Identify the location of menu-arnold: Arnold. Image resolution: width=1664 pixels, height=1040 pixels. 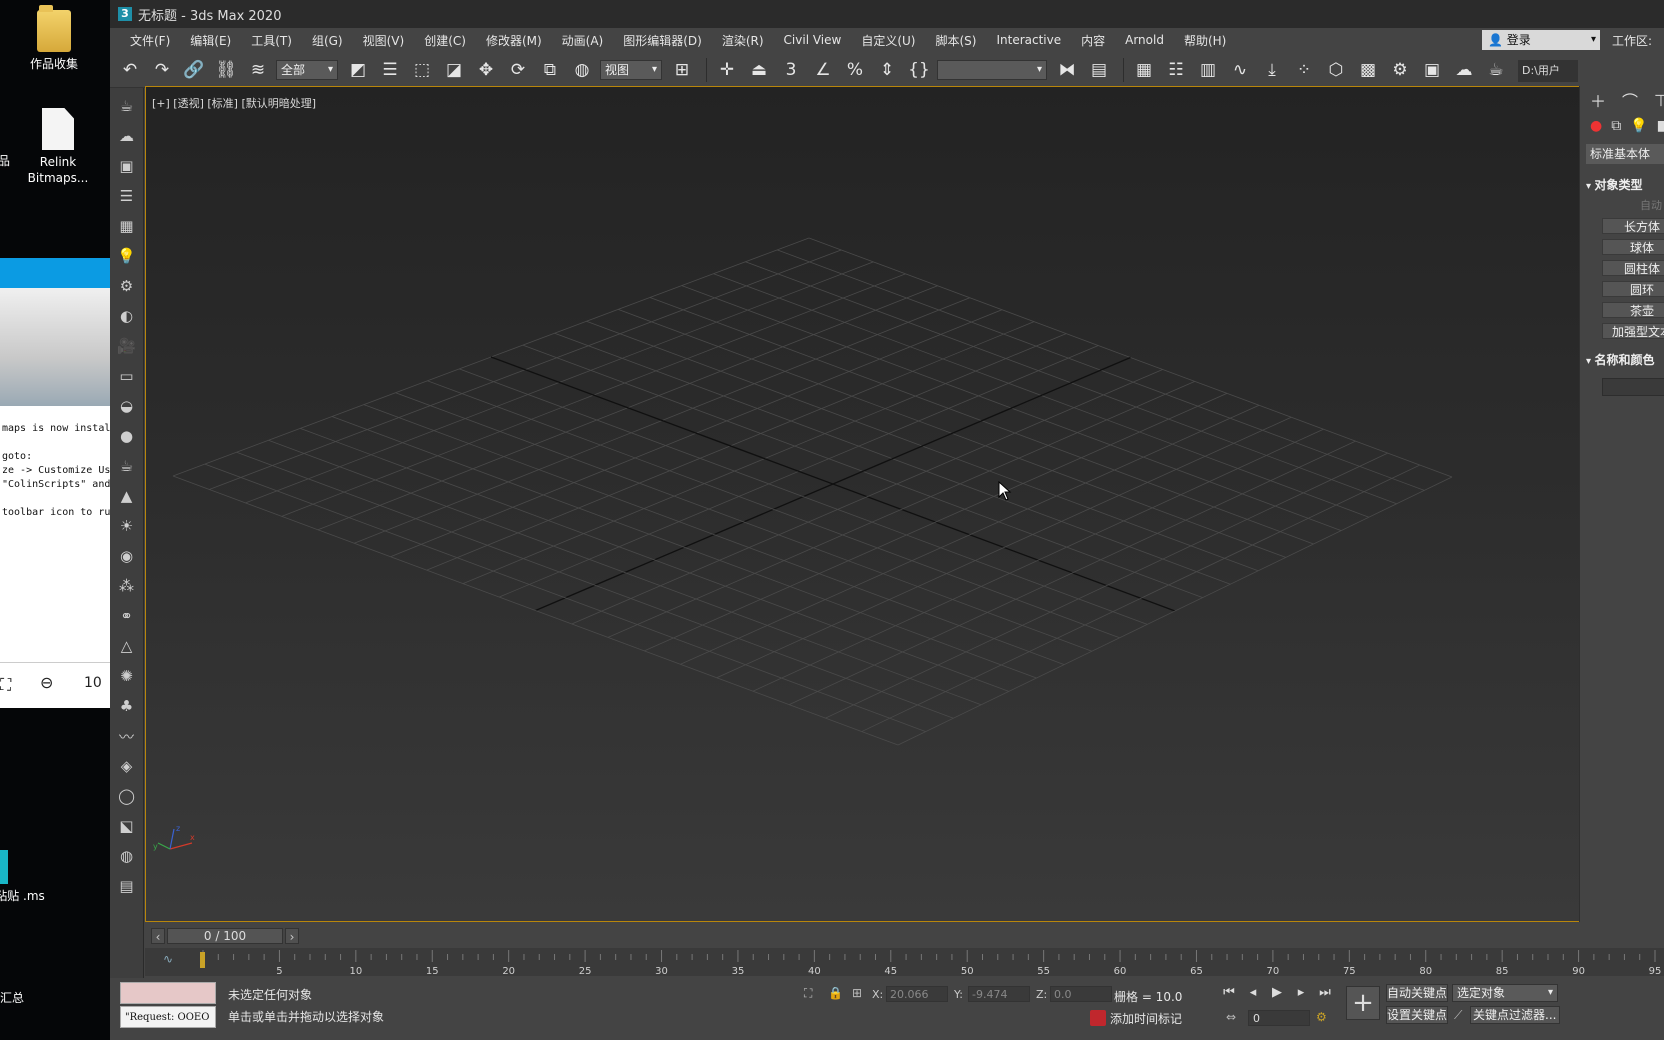
(1144, 40).